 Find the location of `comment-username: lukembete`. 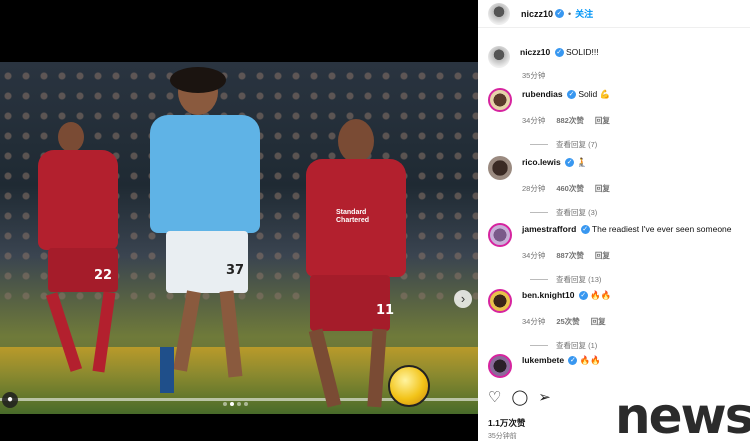

comment-username: lukembete is located at coordinates (543, 360).